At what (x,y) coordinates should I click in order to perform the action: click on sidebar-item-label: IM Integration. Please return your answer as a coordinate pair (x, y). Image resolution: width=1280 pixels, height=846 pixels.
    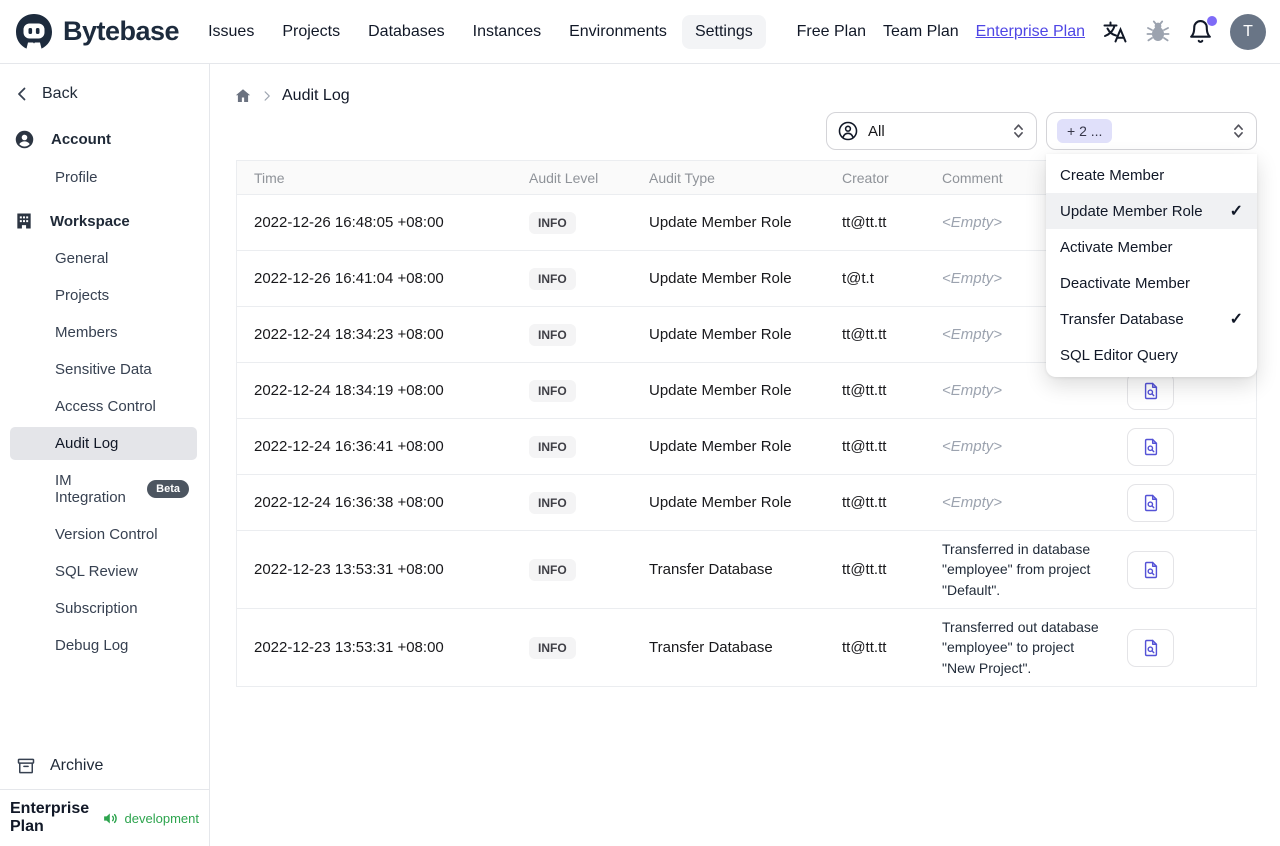
    Looking at the image, I should click on (90, 489).